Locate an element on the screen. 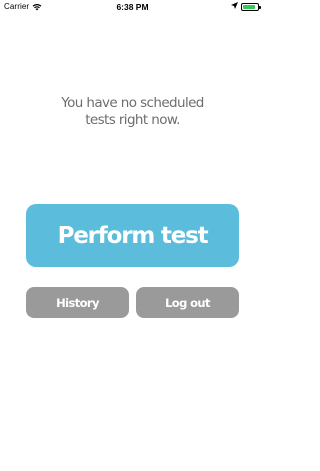  battery-icon is located at coordinates (251, 6).